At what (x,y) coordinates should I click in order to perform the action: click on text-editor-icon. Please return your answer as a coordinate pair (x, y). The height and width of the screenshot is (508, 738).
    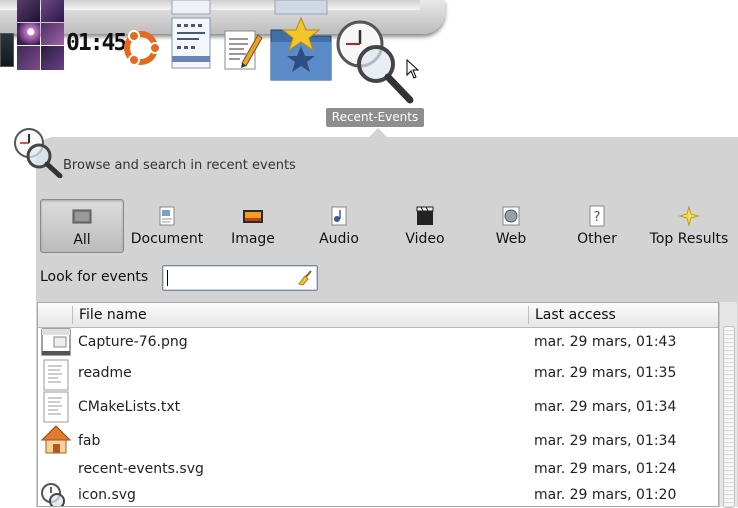
    Looking at the image, I should click on (243, 49).